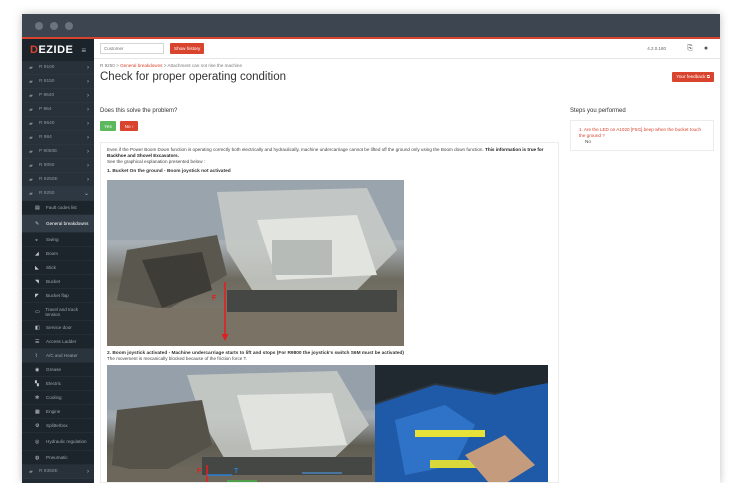 The image size is (742, 483). I want to click on sidebar-sub-splitterbox: ⚙ Splitterbox, so click(58, 426).